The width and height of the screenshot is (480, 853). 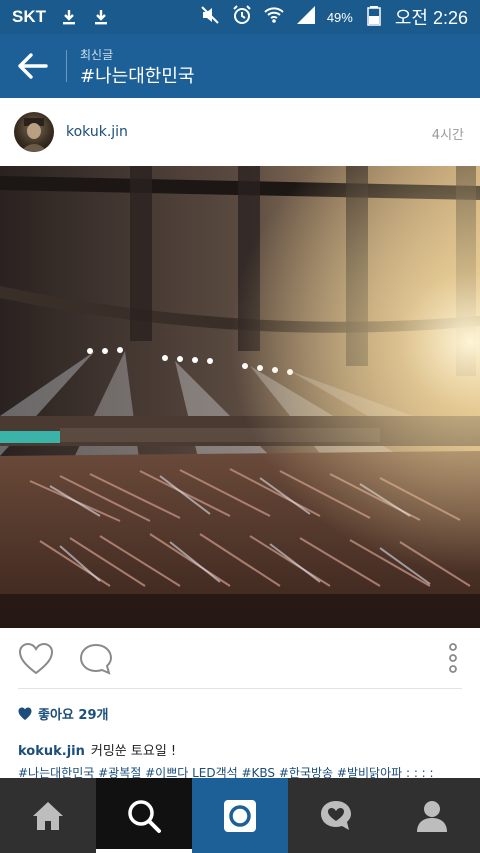 I want to click on mute-icon, so click(x=210, y=17).